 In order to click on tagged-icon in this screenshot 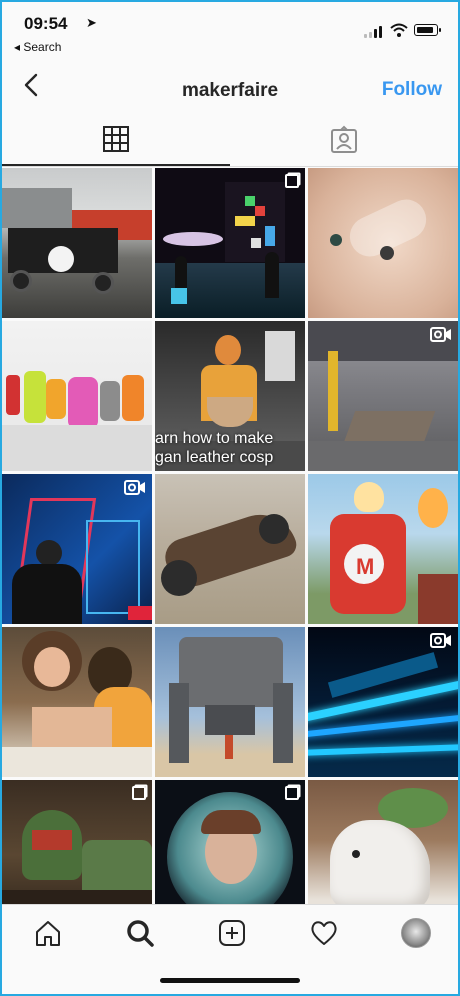, I will do `click(344, 139)`.